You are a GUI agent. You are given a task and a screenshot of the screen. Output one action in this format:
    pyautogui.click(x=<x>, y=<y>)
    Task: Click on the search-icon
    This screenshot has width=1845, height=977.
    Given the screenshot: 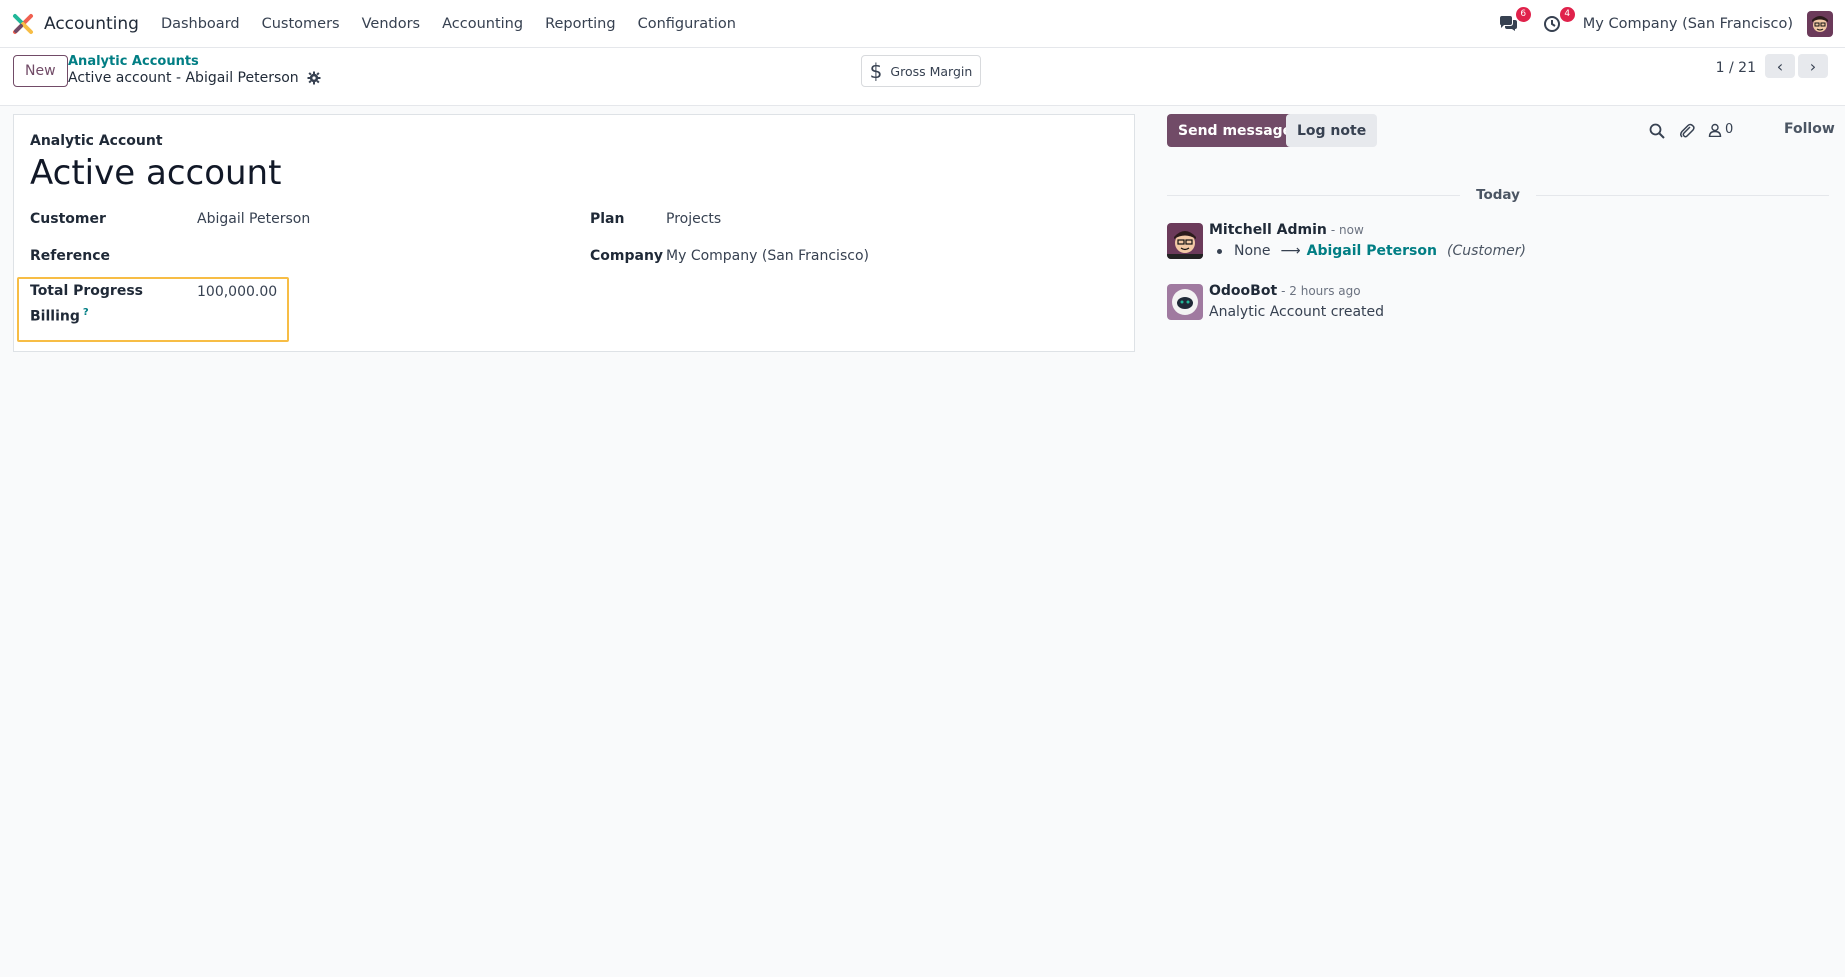 What is the action you would take?
    pyautogui.click(x=1657, y=131)
    